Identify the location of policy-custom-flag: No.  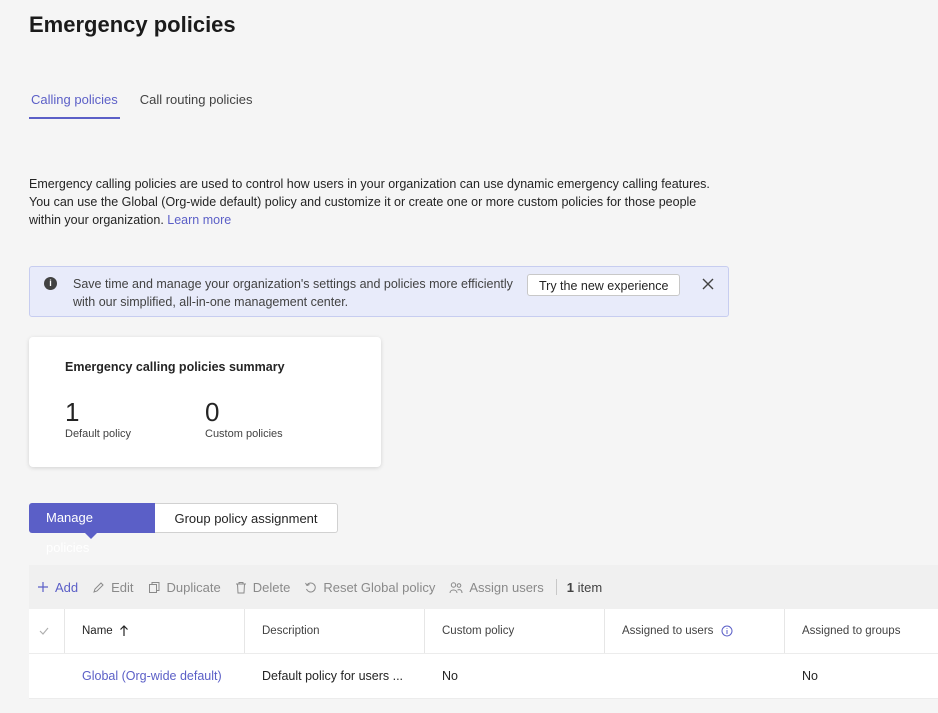
(450, 676).